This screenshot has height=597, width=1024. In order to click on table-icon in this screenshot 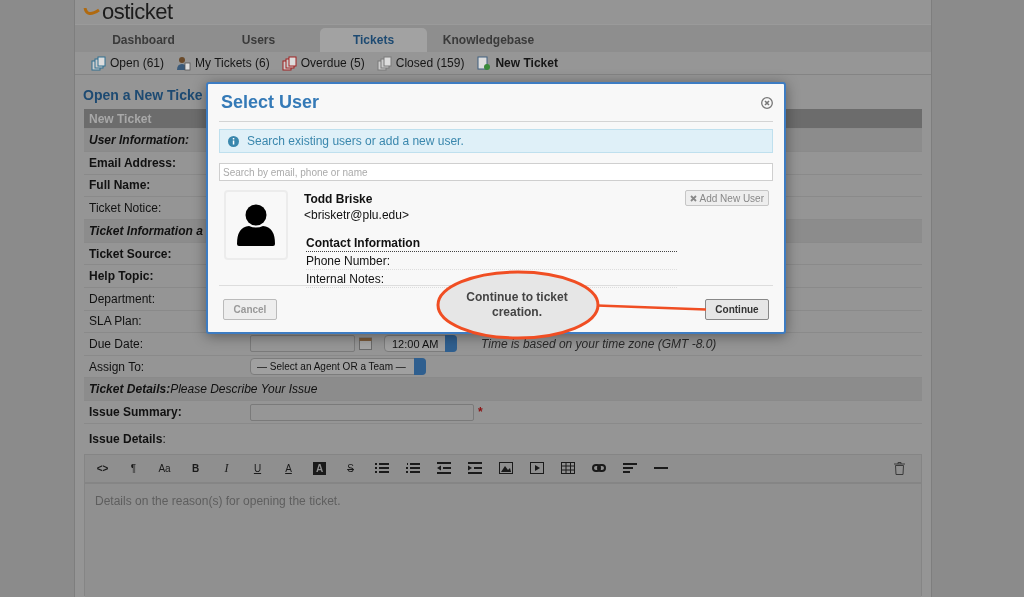, I will do `click(567, 468)`.